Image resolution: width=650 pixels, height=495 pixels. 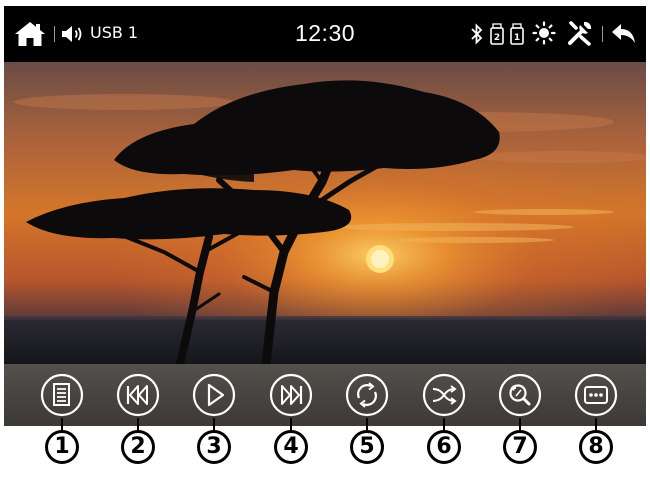 I want to click on next-button, so click(x=291, y=395).